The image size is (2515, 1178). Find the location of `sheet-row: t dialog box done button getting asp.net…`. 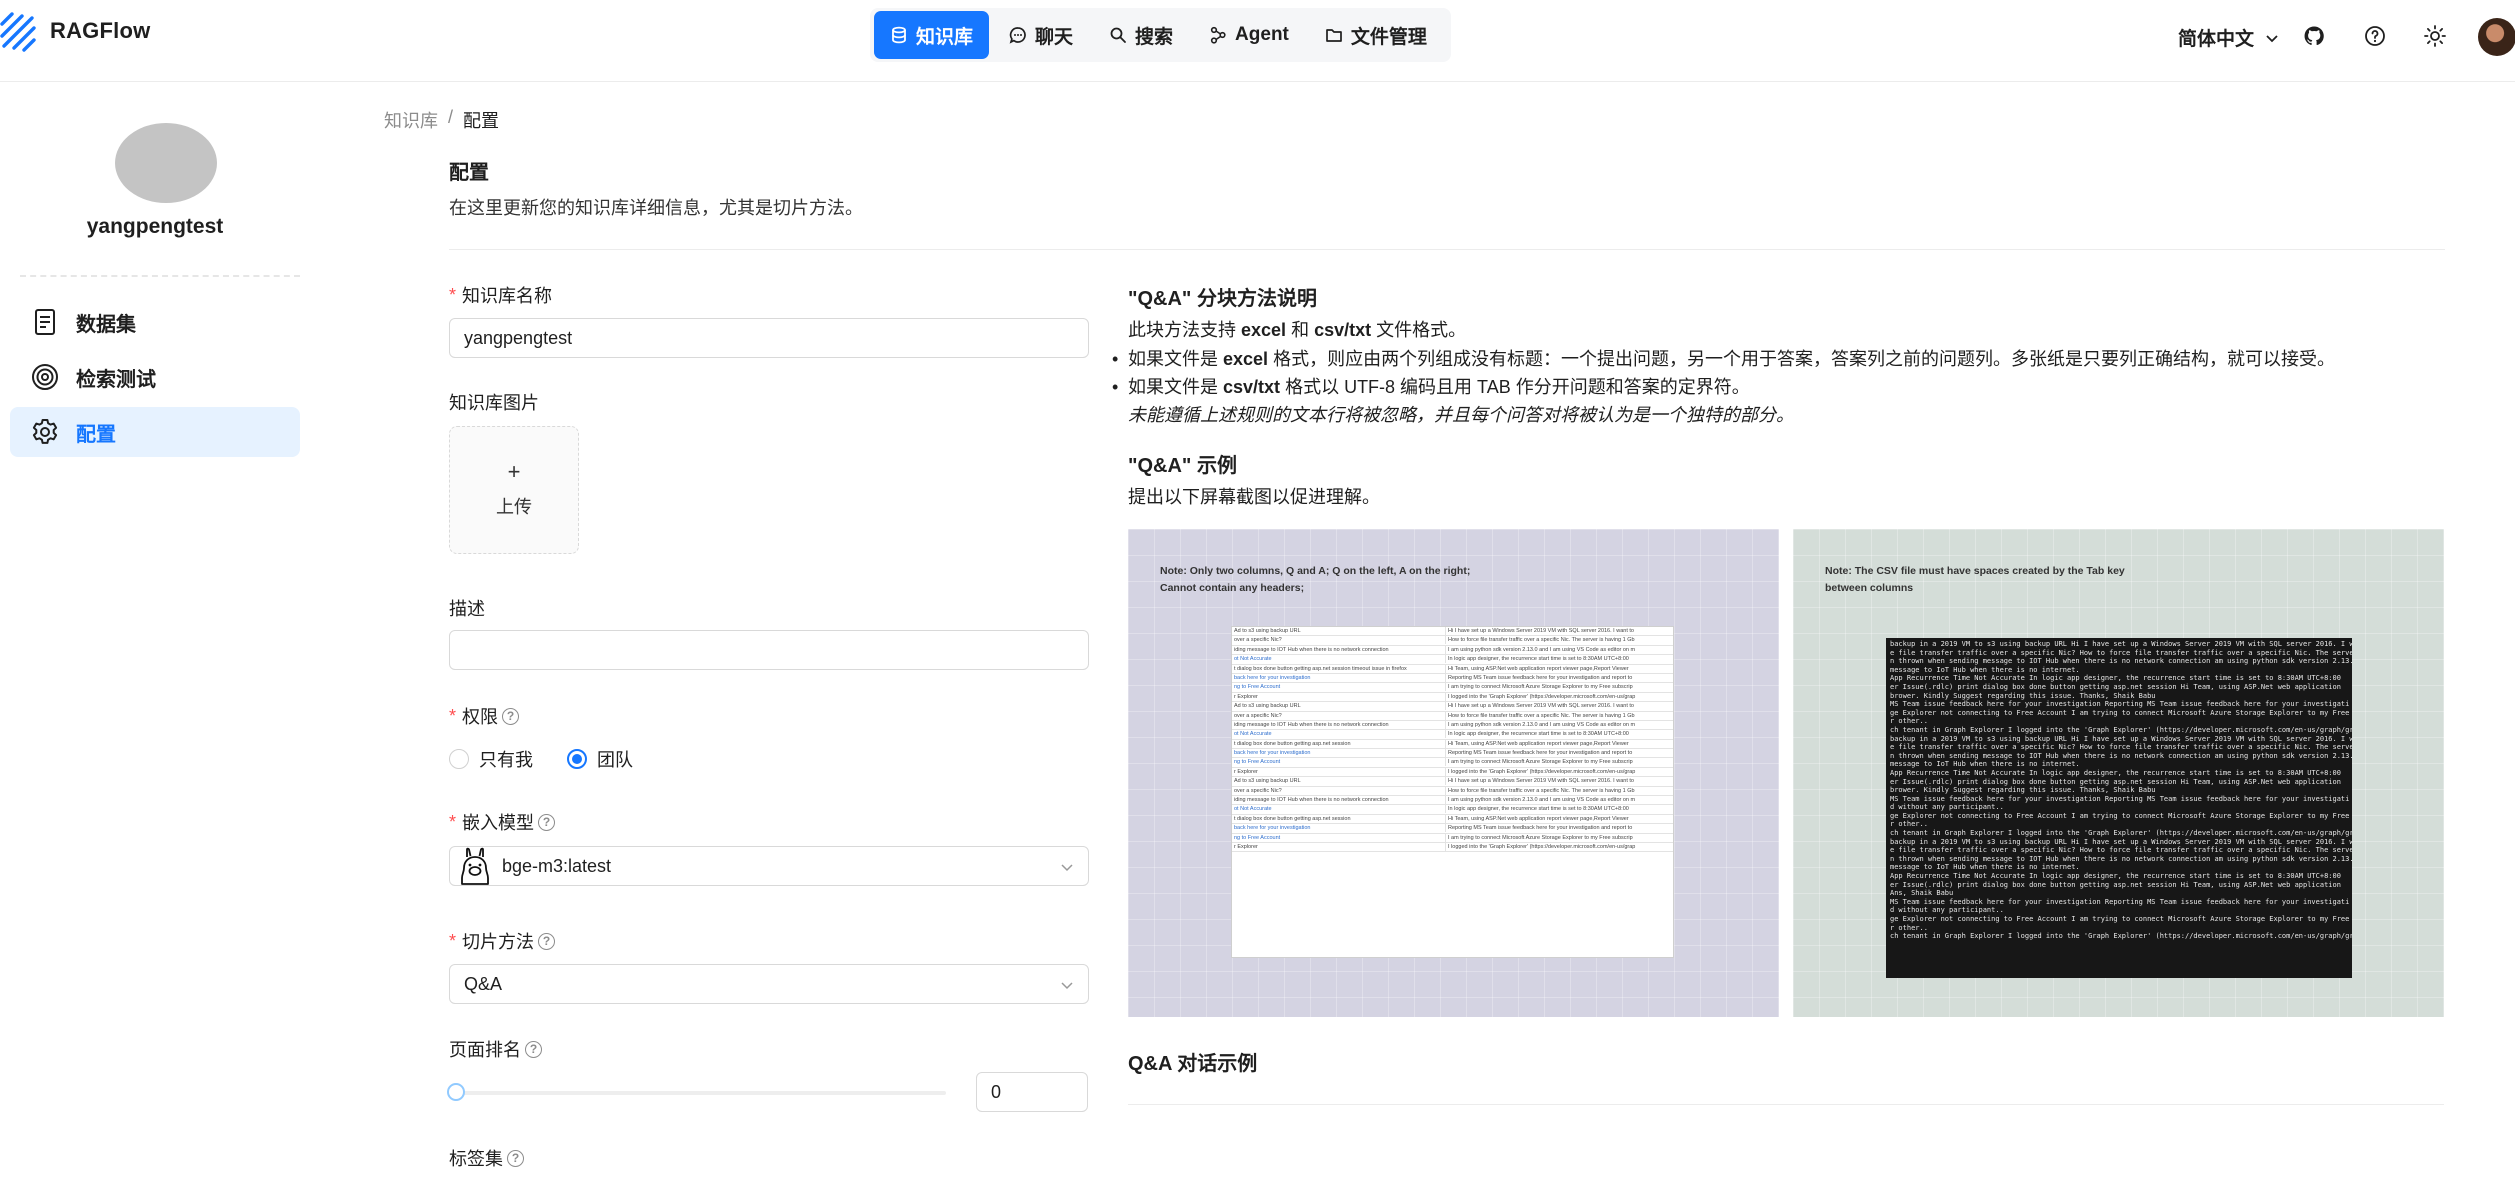

sheet-row: t dialog box done button getting asp.net… is located at coordinates (1452, 819).